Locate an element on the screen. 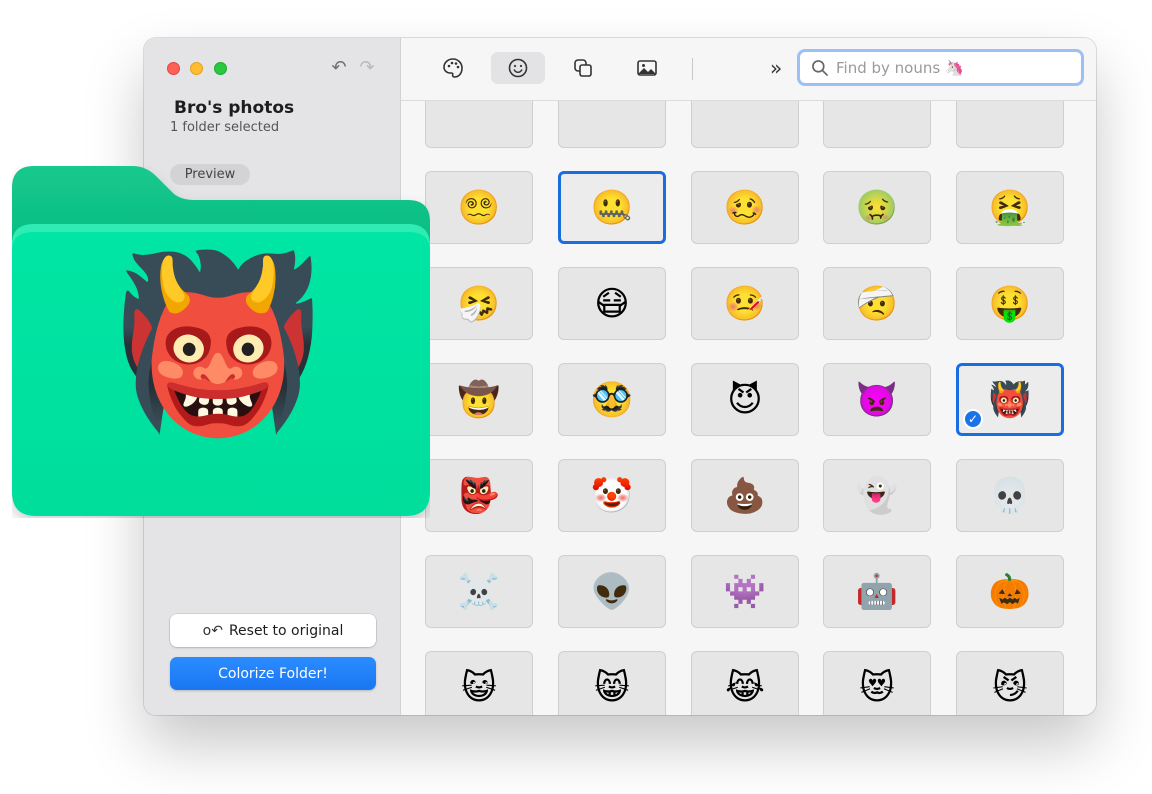 The height and width of the screenshot is (794, 1152). emoji-cell: 👺 is located at coordinates (479, 495).